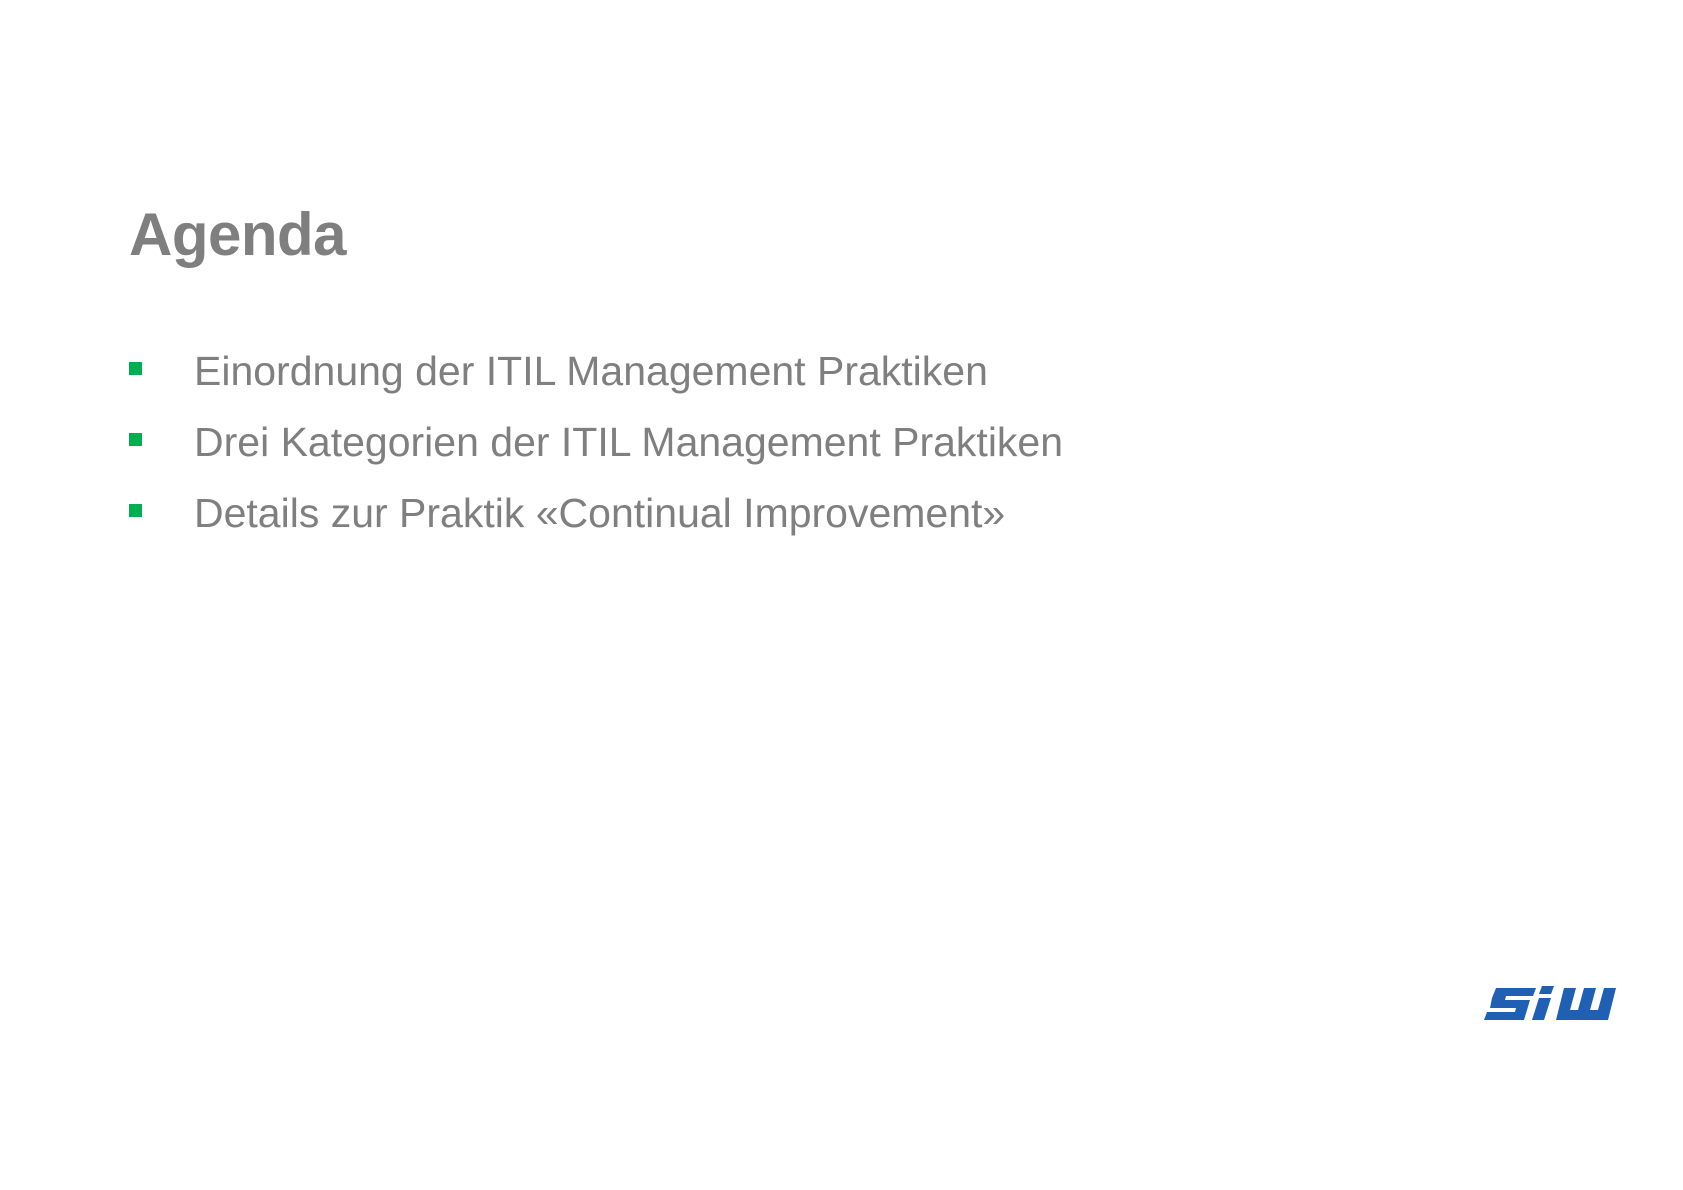  Describe the element at coordinates (238, 234) in the screenshot. I see `slide-title: Agenda` at that location.